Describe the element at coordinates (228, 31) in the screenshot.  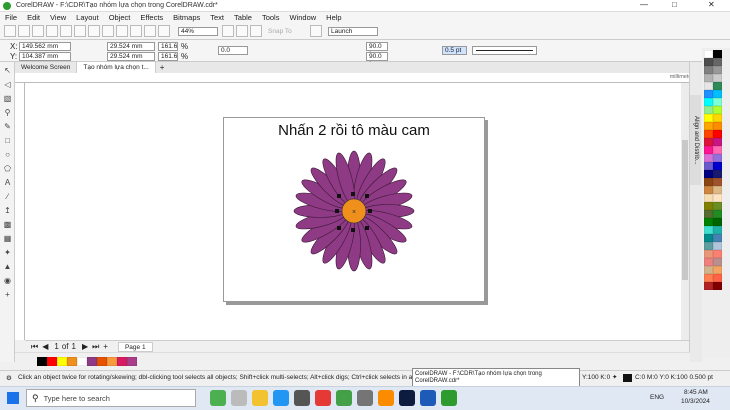
I see `full-screen-icon` at that location.